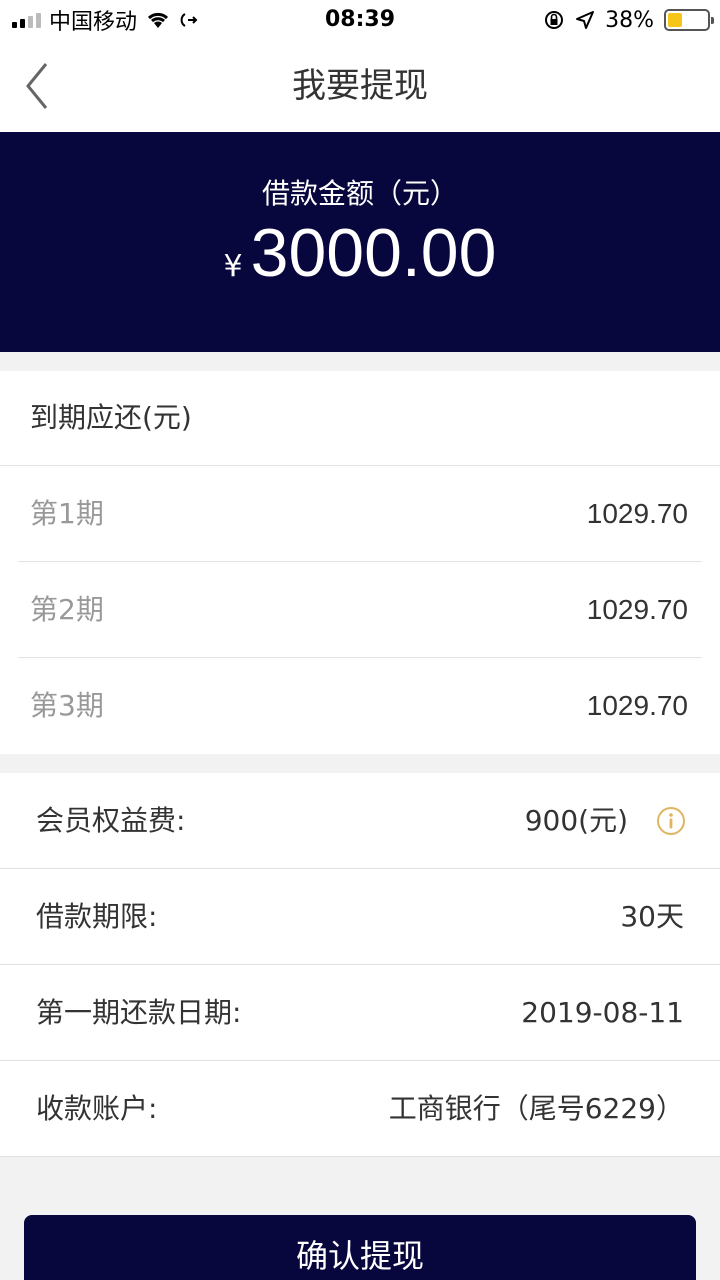 The height and width of the screenshot is (1280, 720). What do you see at coordinates (359, 193) in the screenshot?
I see `loan-amount-label: 借款金额（元）` at bounding box center [359, 193].